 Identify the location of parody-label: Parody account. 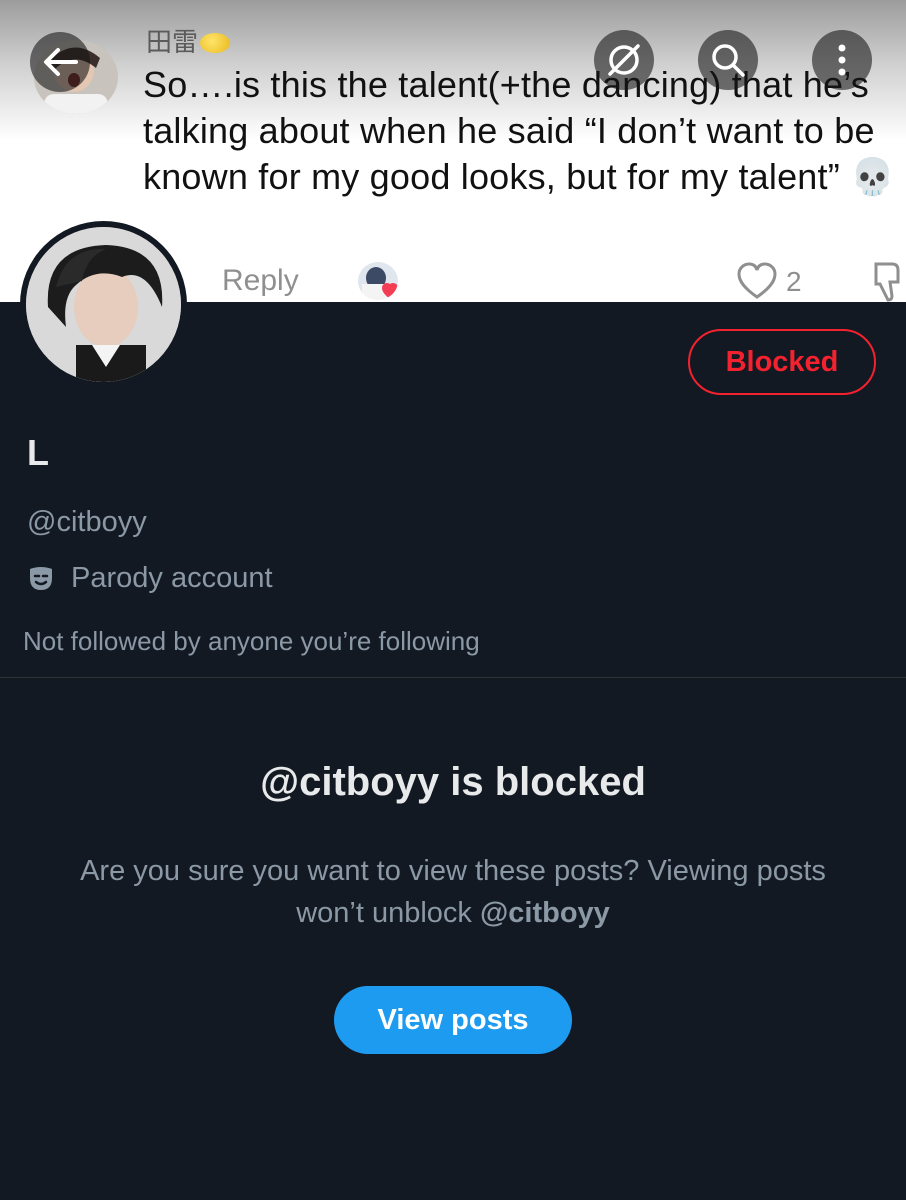
(150, 578).